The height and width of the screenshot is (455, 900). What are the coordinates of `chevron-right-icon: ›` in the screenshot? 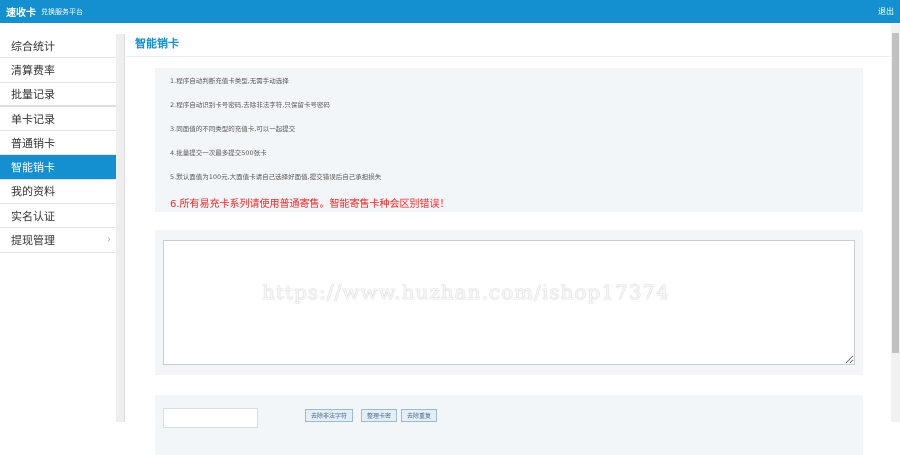 It's located at (109, 240).